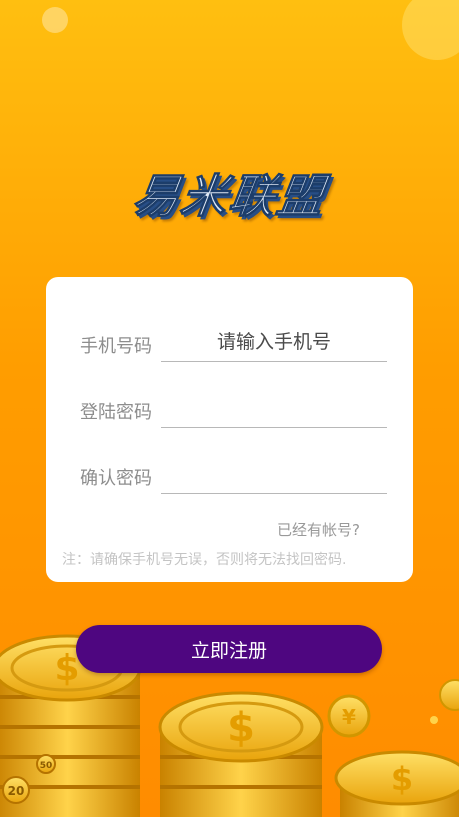 The width and height of the screenshot is (459, 817). I want to click on coin-label-50: 50, so click(46, 766).